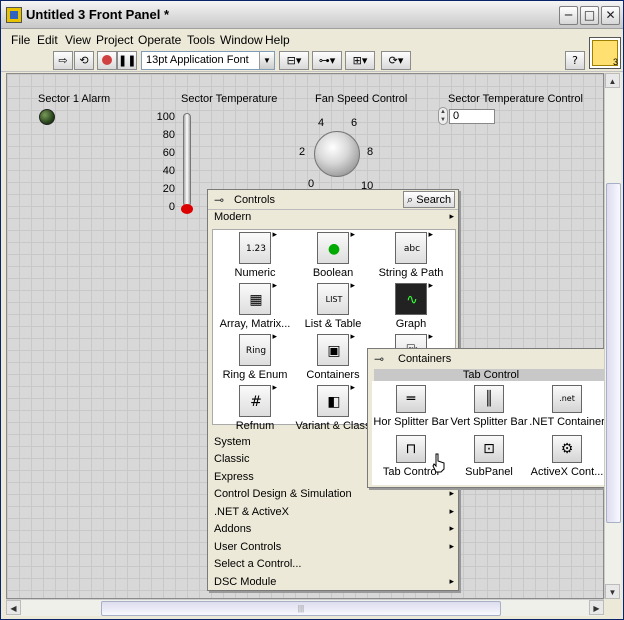  Describe the element at coordinates (335, 531) in the screenshot. I see `category-addons: Addons ▸` at that location.